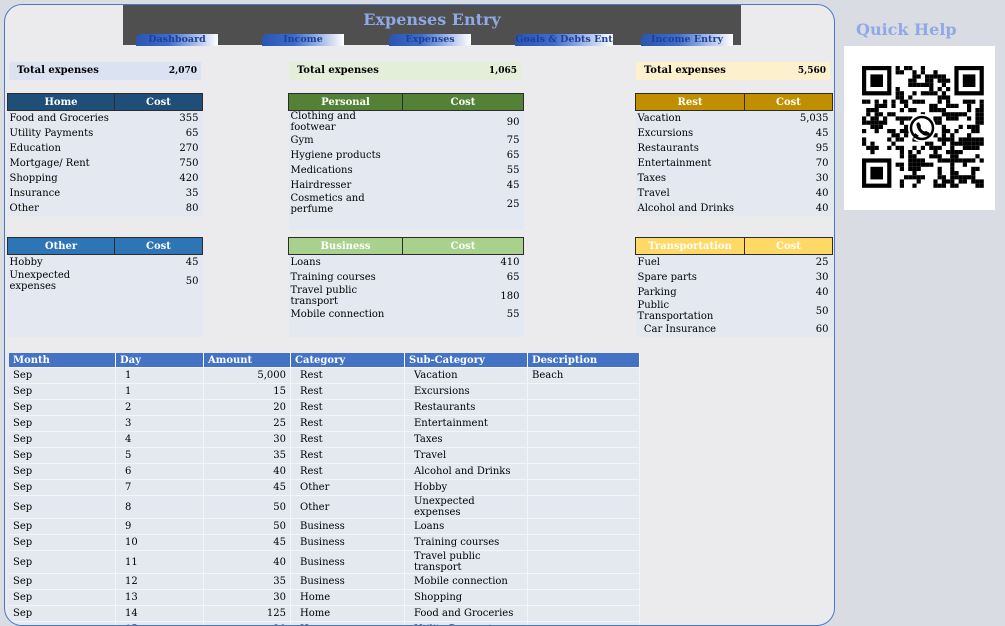 Image resolution: width=1005 pixels, height=626 pixels. I want to click on cell: Medications, so click(346, 170).